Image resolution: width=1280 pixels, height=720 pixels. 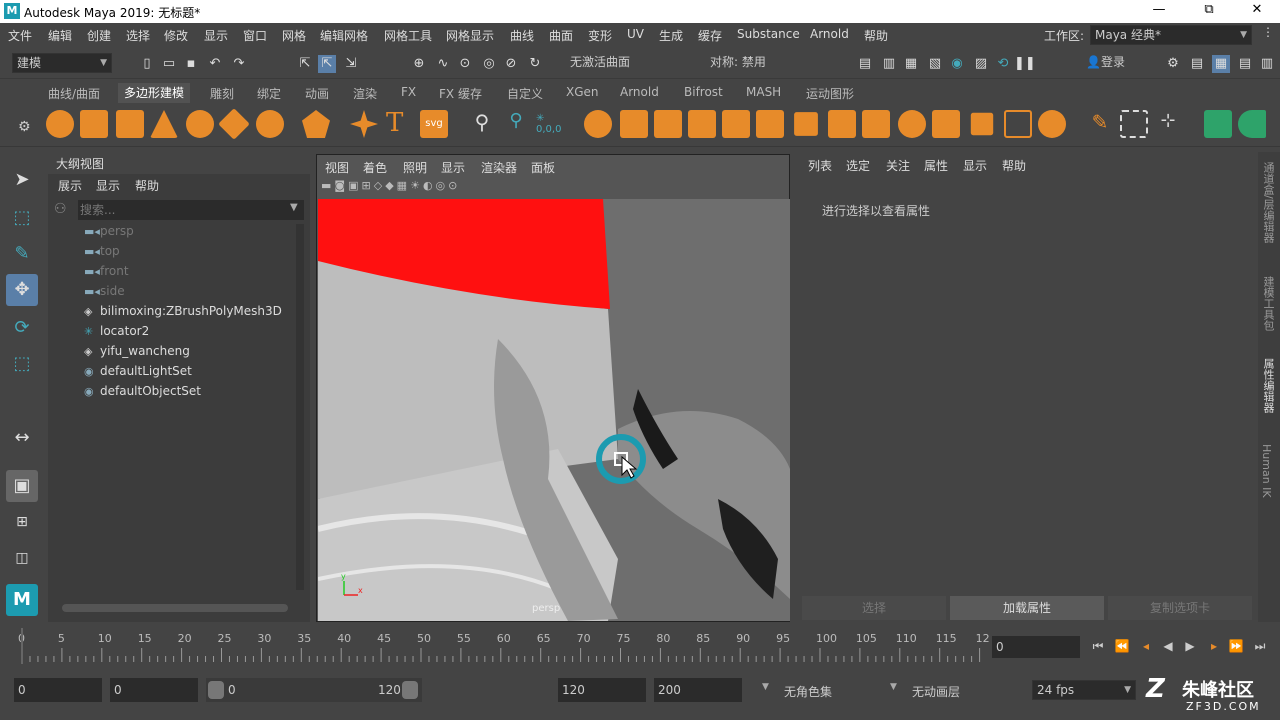 I want to click on viewport-menu-view: 视图, so click(x=337, y=167).